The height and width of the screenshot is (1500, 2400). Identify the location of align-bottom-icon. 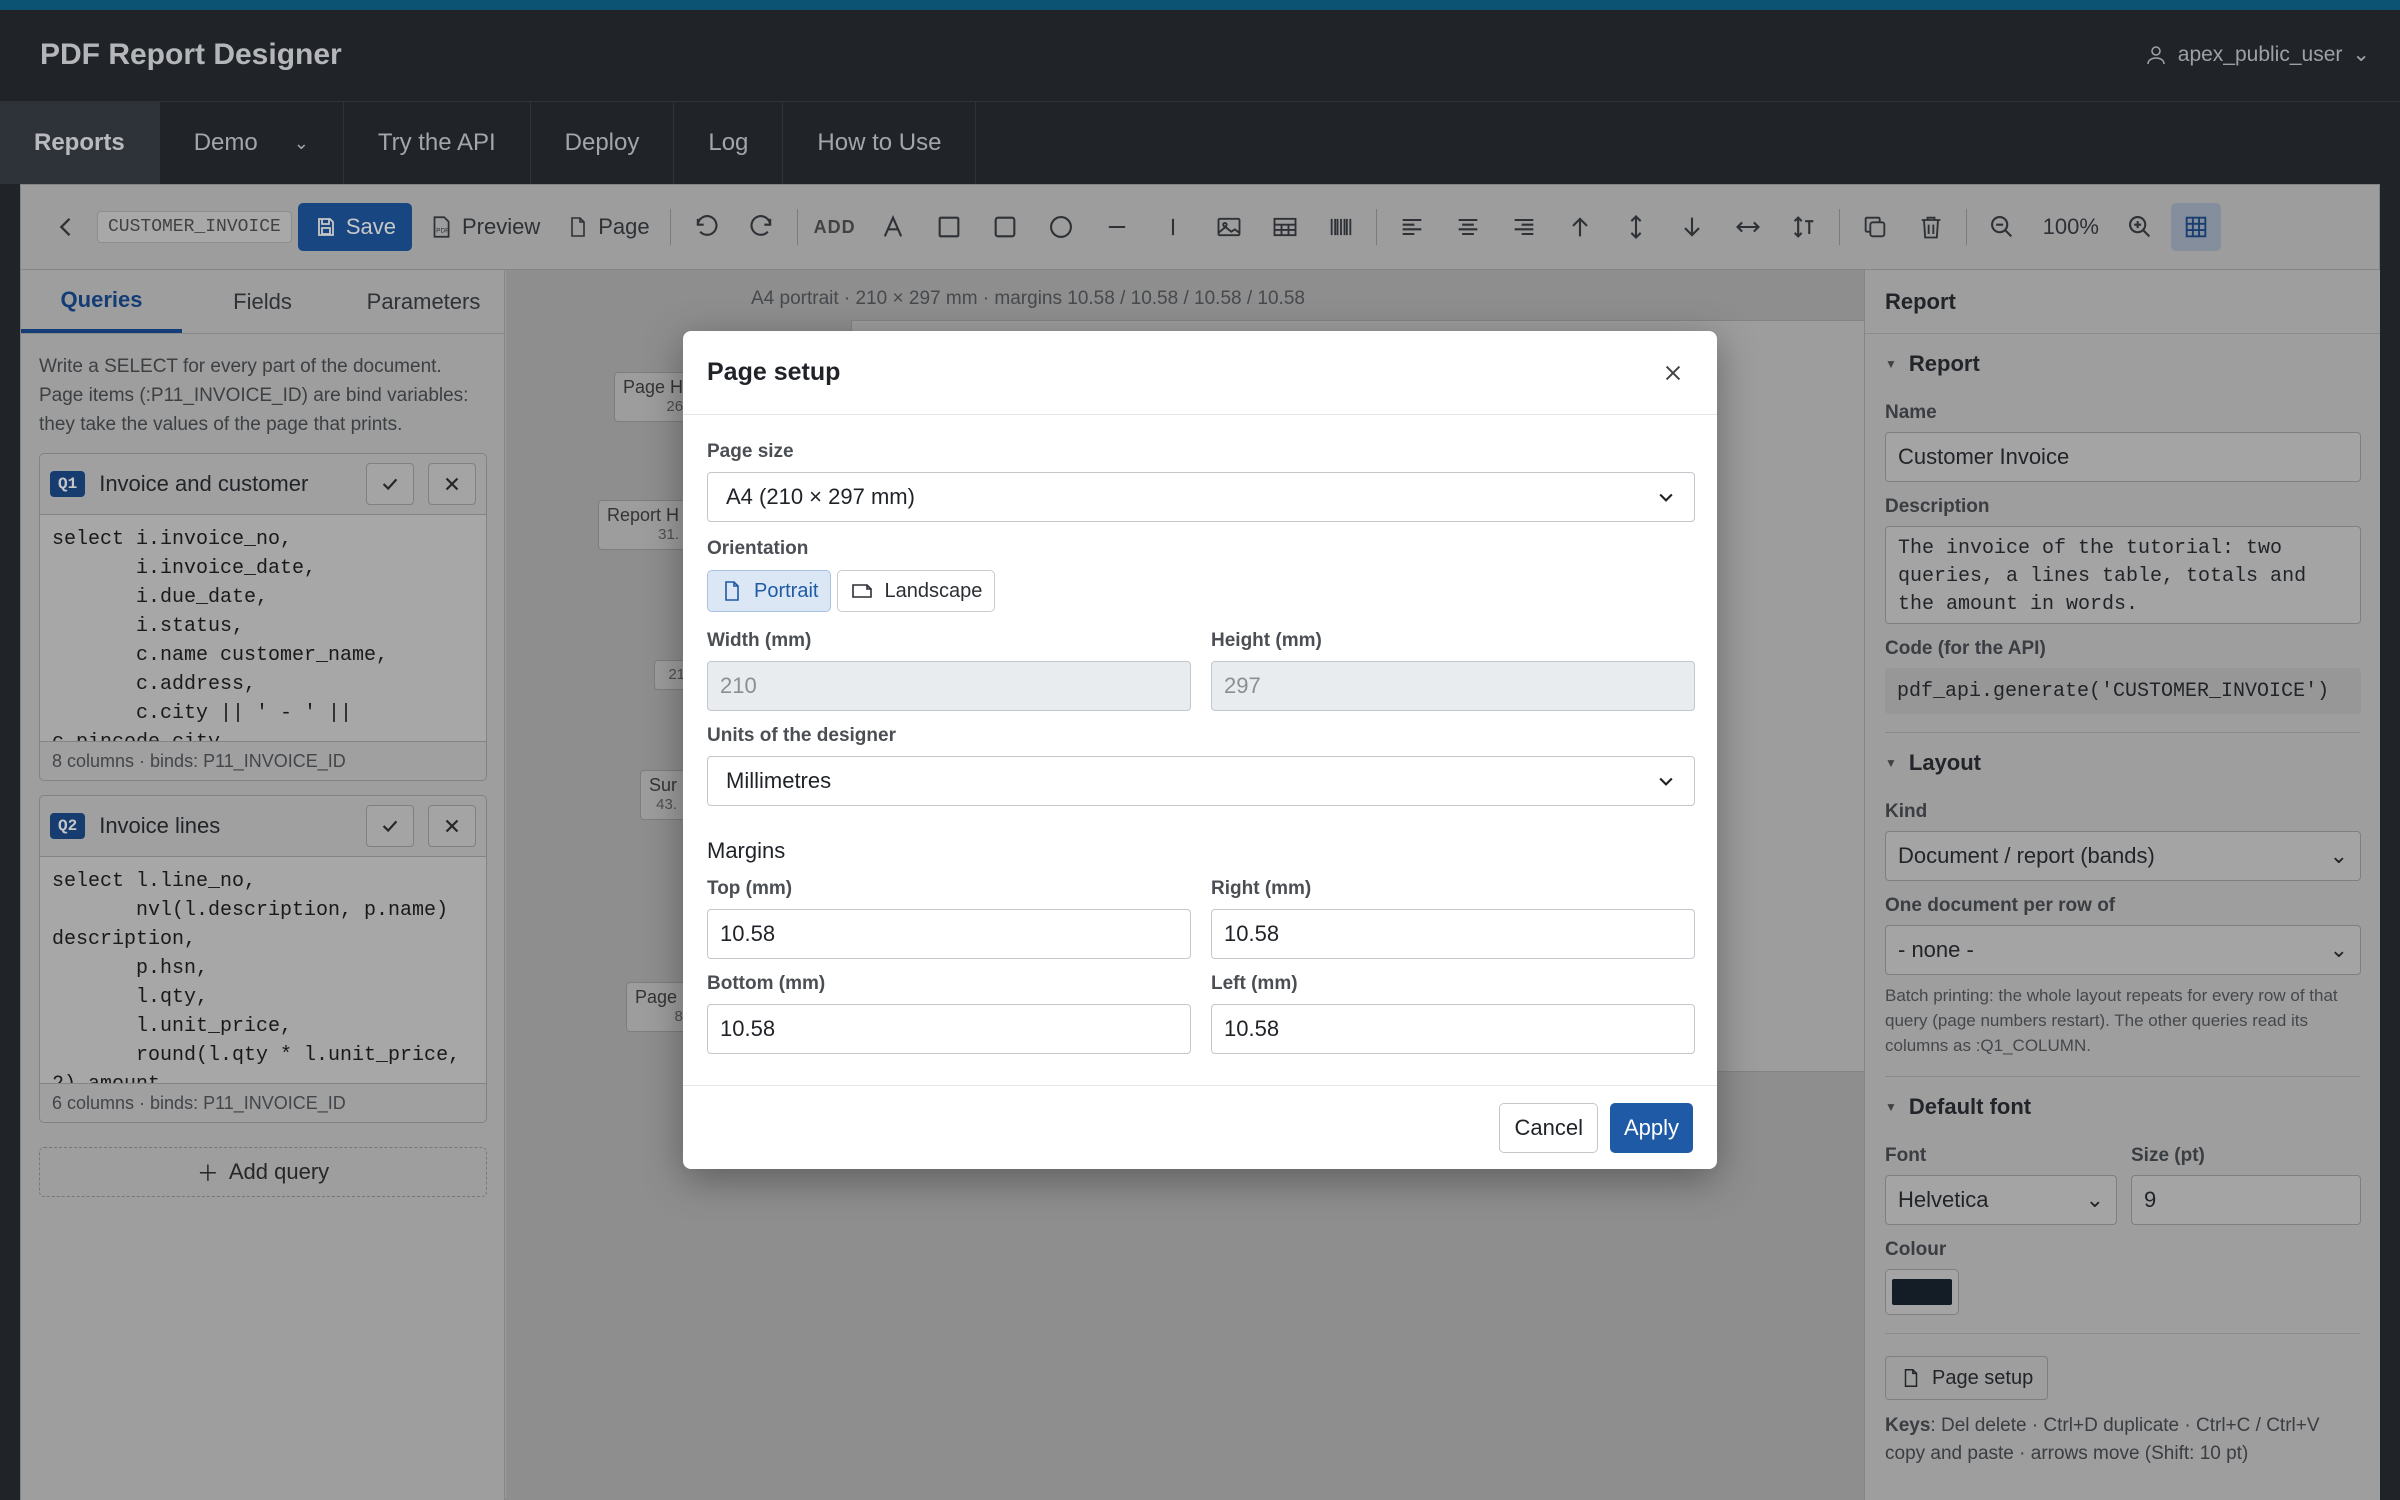
(1692, 227).